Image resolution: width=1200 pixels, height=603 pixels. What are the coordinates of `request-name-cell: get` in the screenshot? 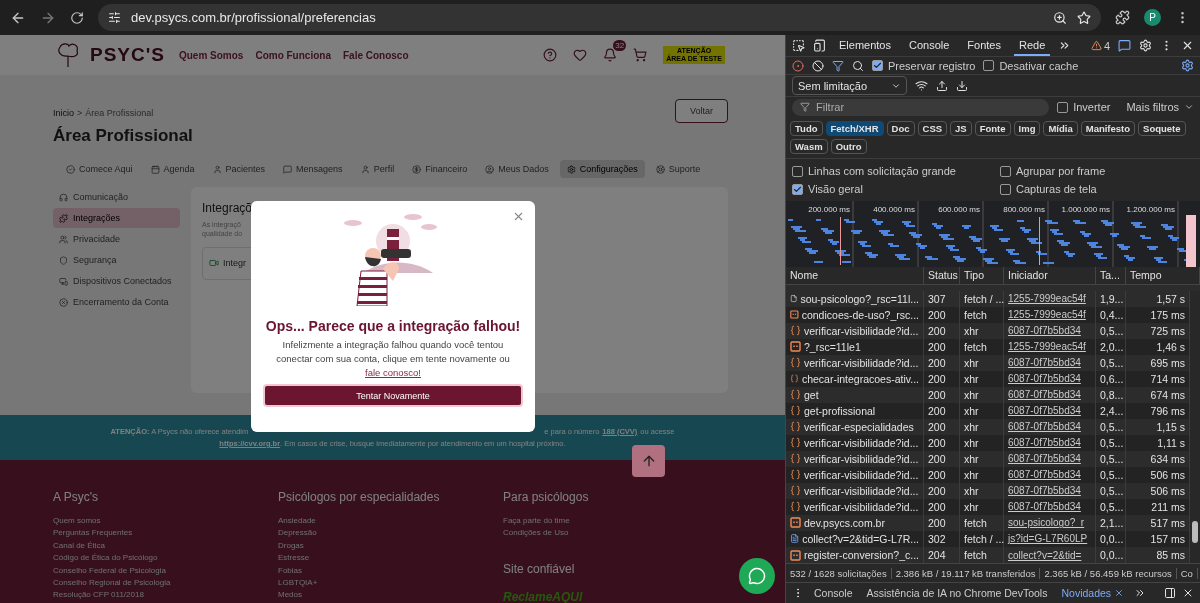 It's located at (855, 394).